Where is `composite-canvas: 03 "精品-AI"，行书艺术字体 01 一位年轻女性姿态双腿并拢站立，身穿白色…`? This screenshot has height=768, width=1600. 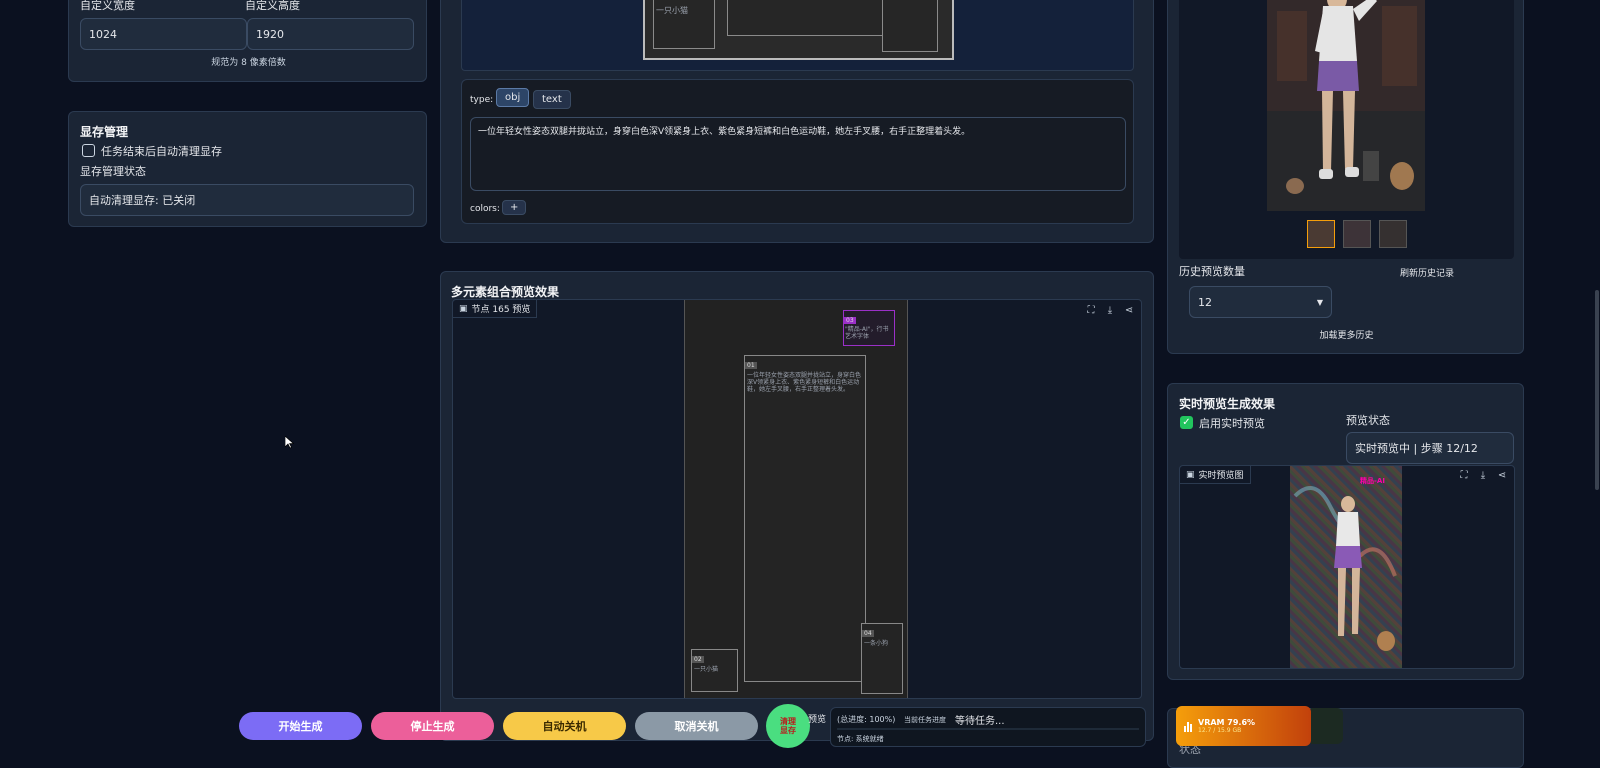
composite-canvas: 03 "精品-AI"，行书艺术字体 01 一位年轻女性姿态双腿并拢站立，身穿白色… is located at coordinates (796, 499).